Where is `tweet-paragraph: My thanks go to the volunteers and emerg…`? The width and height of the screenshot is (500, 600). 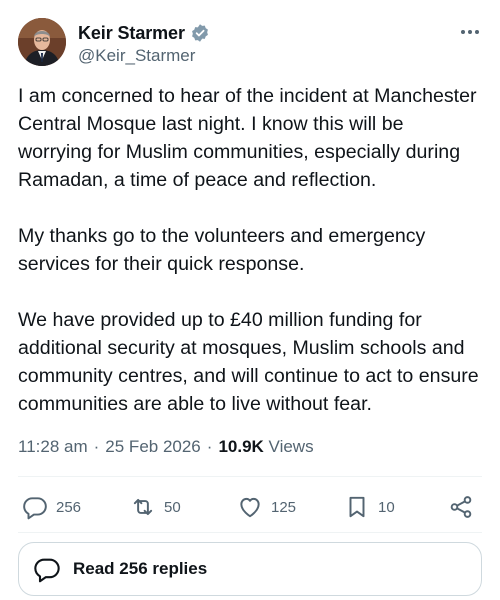 tweet-paragraph: My thanks go to the volunteers and emerg… is located at coordinates (222, 250).